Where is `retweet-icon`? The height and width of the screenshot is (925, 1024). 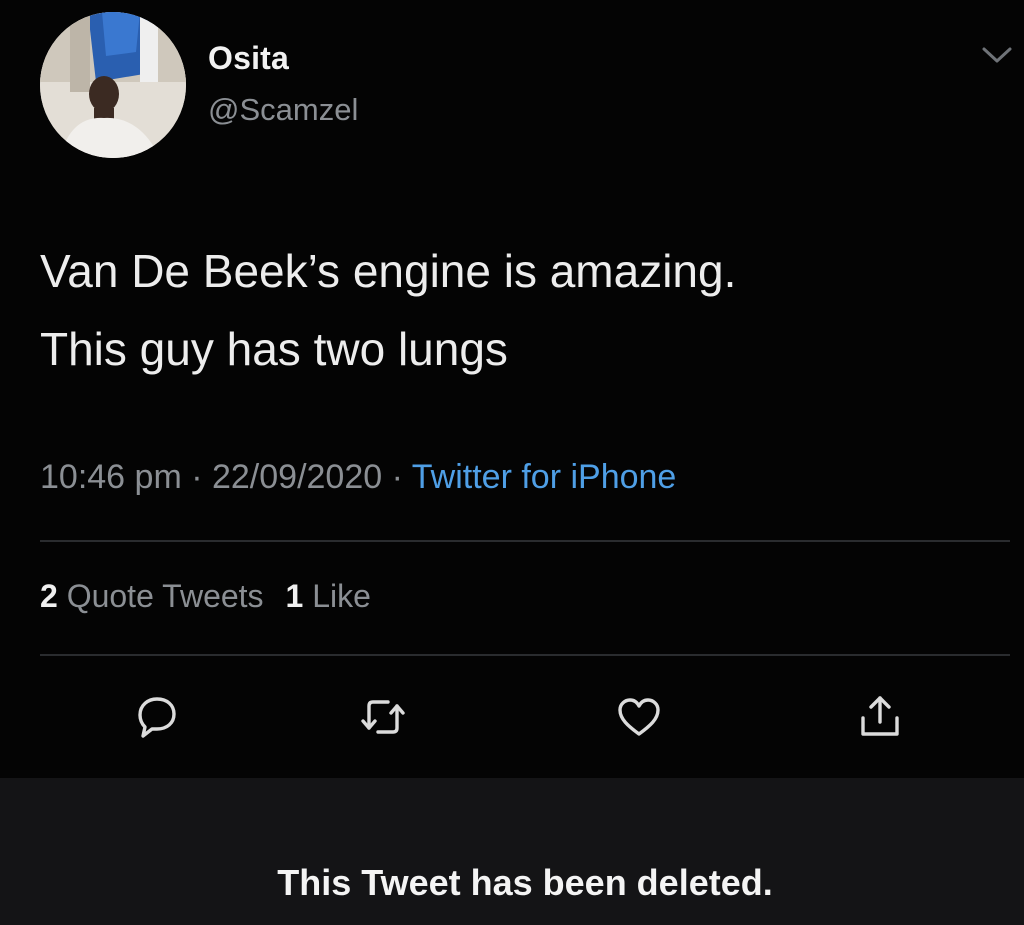
retweet-icon is located at coordinates (383, 717).